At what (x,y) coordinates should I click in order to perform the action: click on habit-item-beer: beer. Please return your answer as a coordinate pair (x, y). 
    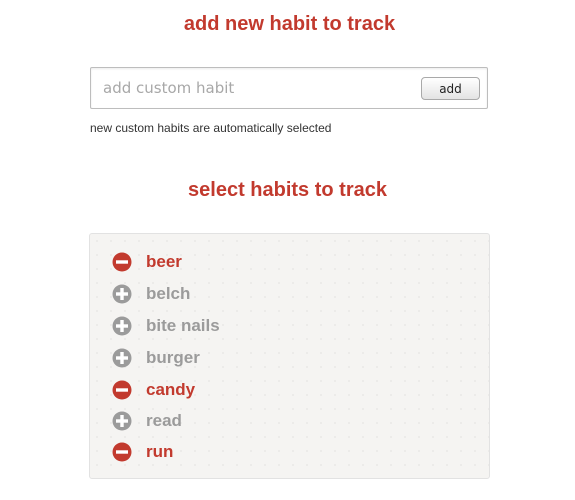
    Looking at the image, I should click on (147, 262).